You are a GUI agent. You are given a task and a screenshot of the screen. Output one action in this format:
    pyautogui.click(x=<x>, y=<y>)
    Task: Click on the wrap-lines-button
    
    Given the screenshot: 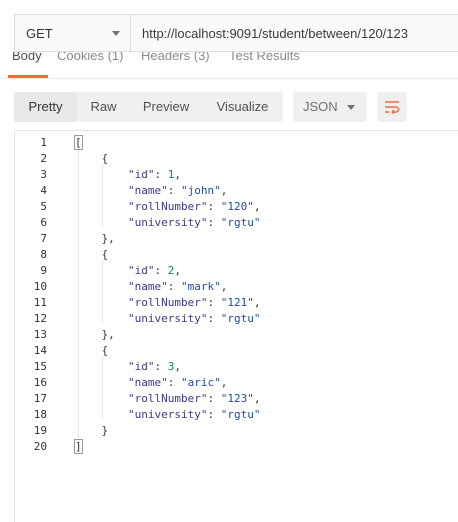 What is the action you would take?
    pyautogui.click(x=392, y=107)
    